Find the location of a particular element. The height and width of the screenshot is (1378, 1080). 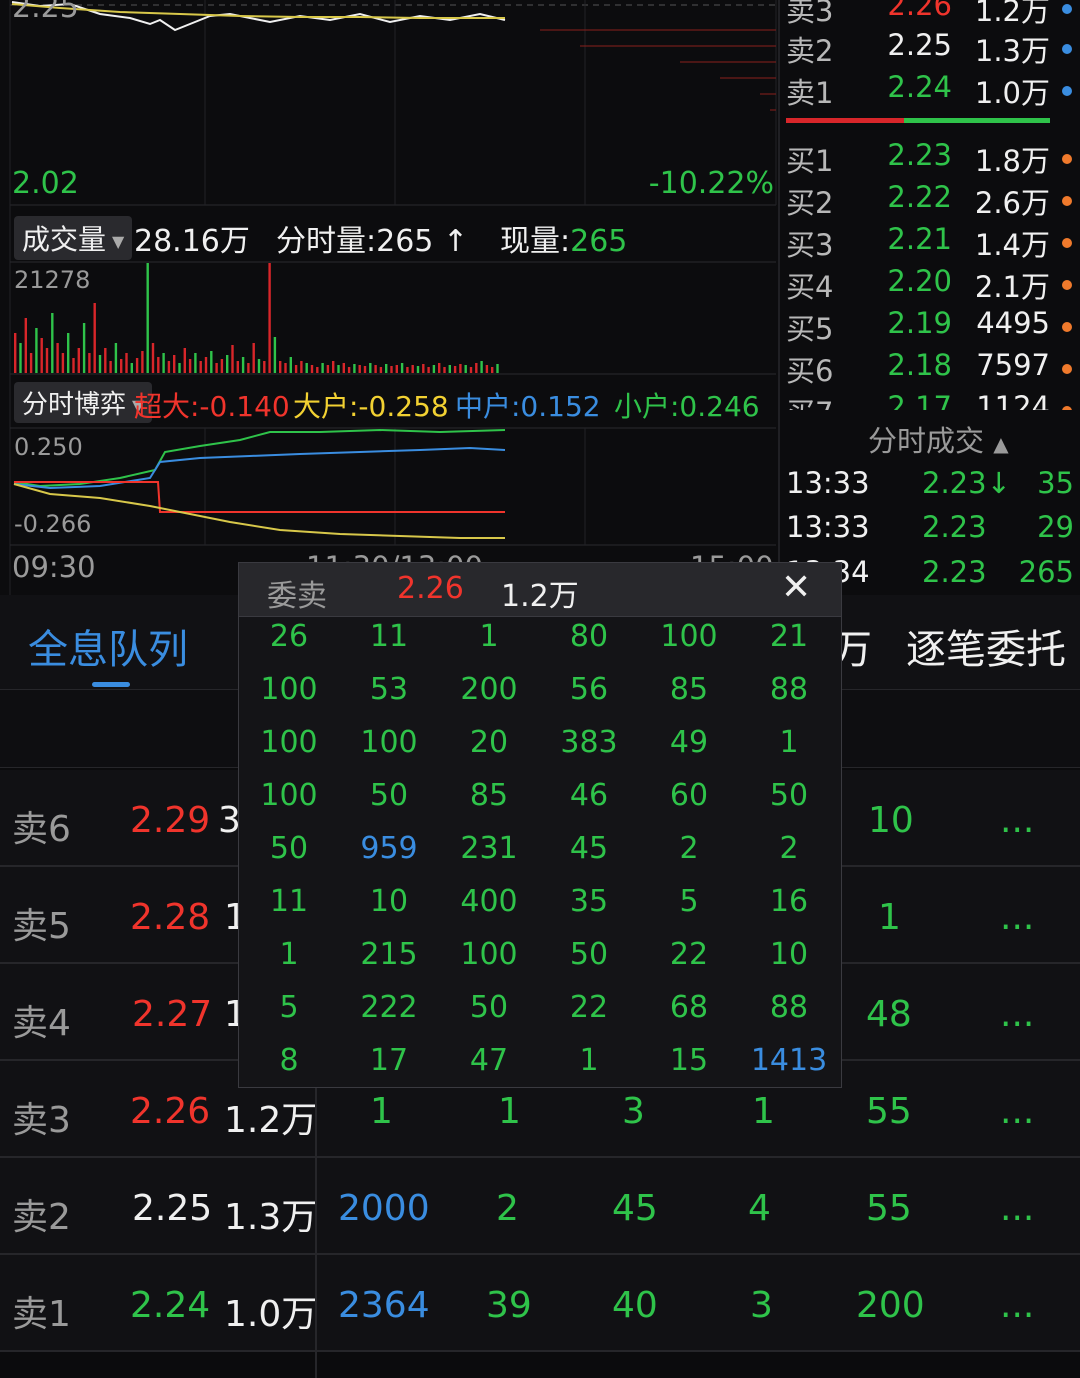

volume-total: 28.16万 is located at coordinates (192, 241).